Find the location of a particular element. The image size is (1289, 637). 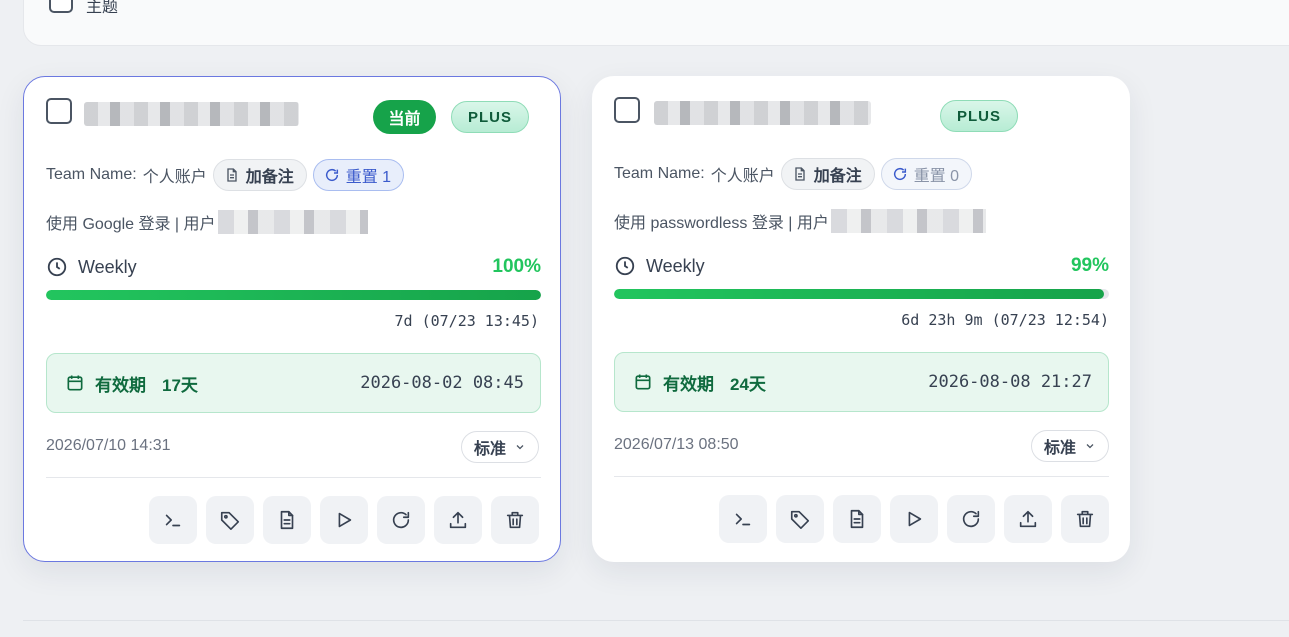

login-info: 使用 passwordless 登录 | 用户 is located at coordinates (800, 221).